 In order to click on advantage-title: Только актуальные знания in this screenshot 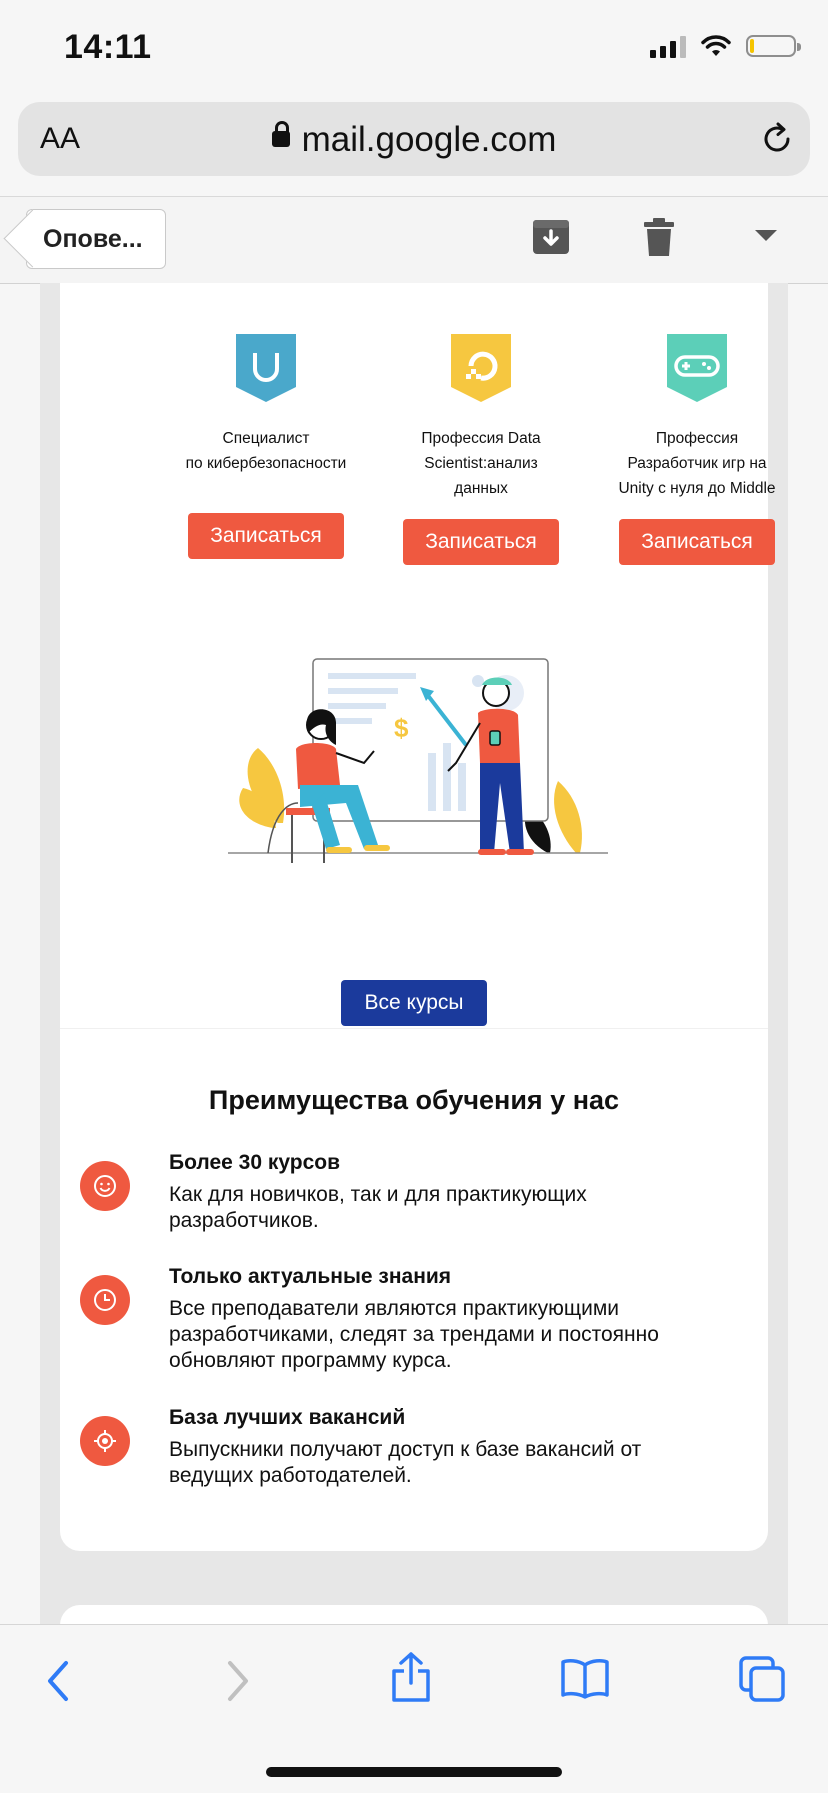, I will do `click(310, 1276)`.